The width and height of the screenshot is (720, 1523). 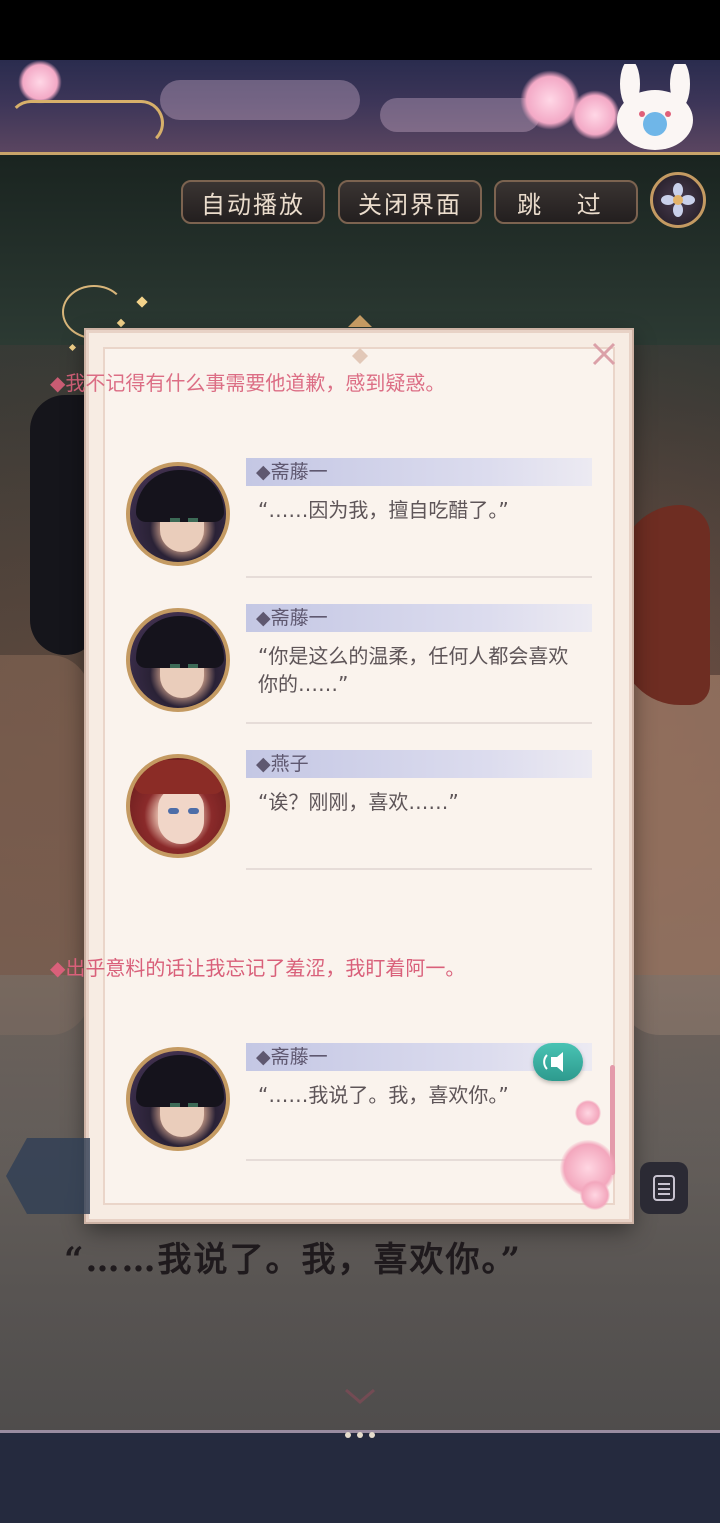 What do you see at coordinates (360, 1476) in the screenshot?
I see `bottom-bar` at bounding box center [360, 1476].